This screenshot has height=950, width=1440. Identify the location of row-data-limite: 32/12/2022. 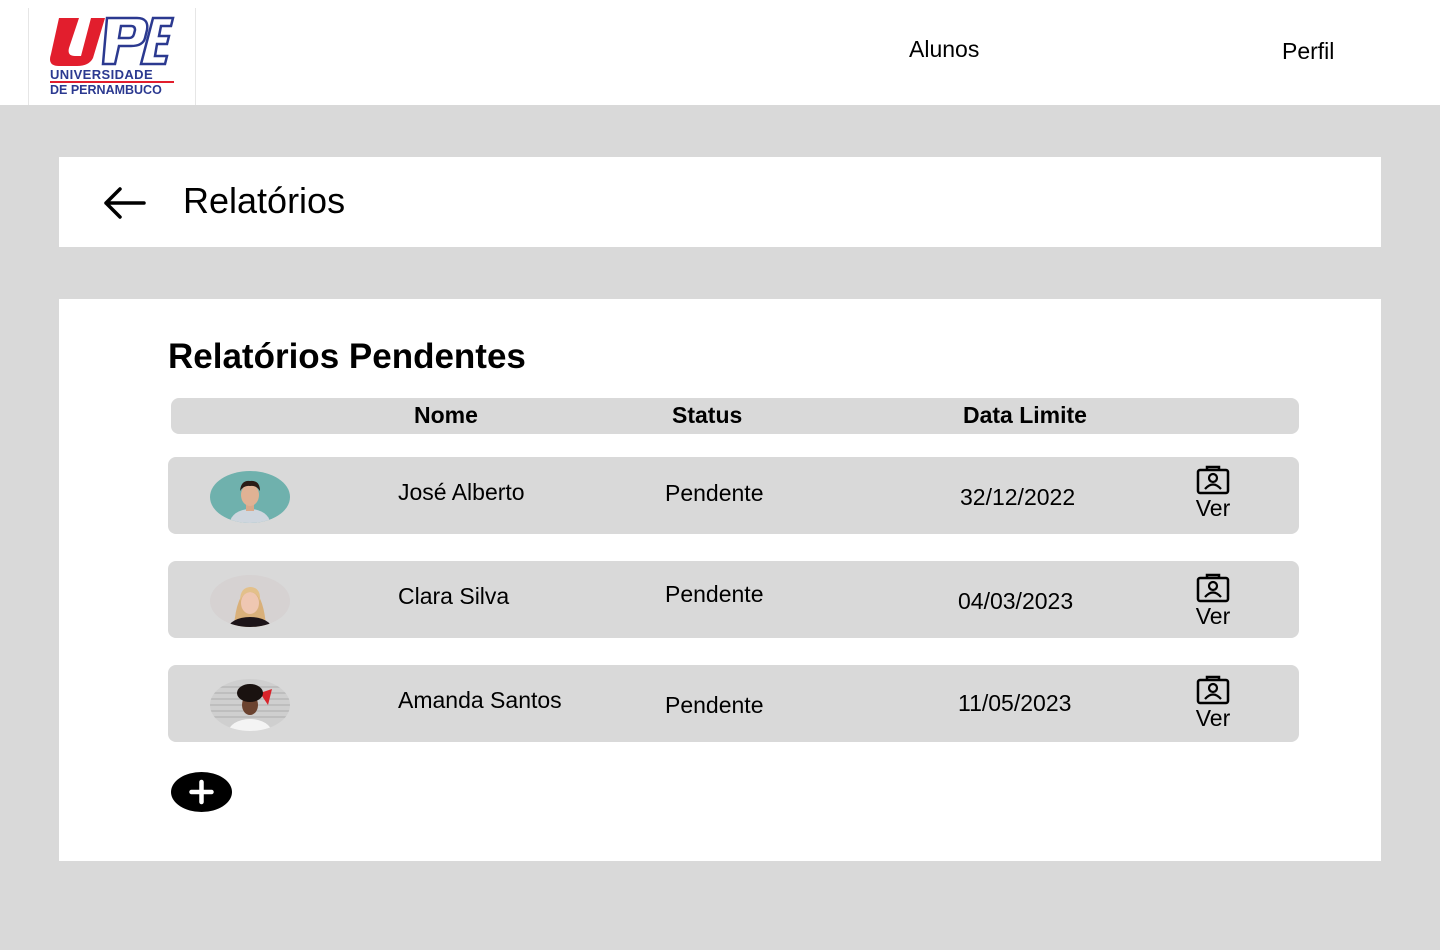
(1018, 497).